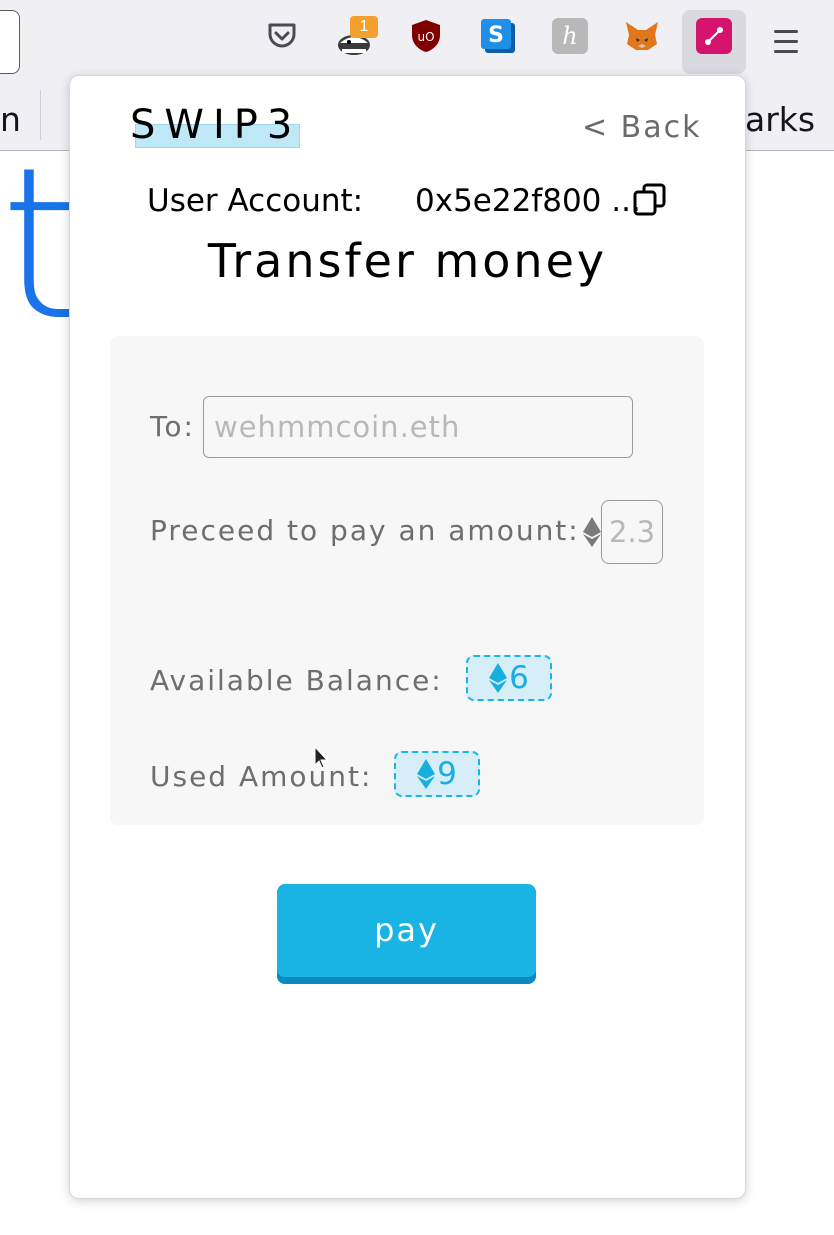  Describe the element at coordinates (282, 36) in the screenshot. I see `pocket-icon` at that location.